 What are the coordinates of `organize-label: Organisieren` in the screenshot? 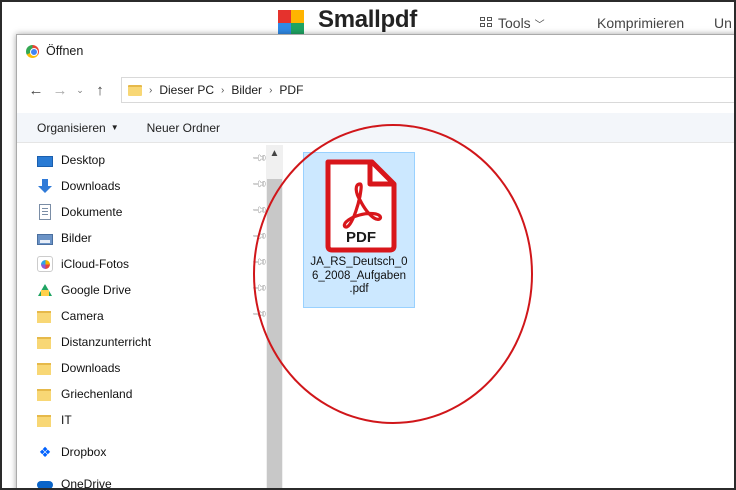 It's located at (71, 127).